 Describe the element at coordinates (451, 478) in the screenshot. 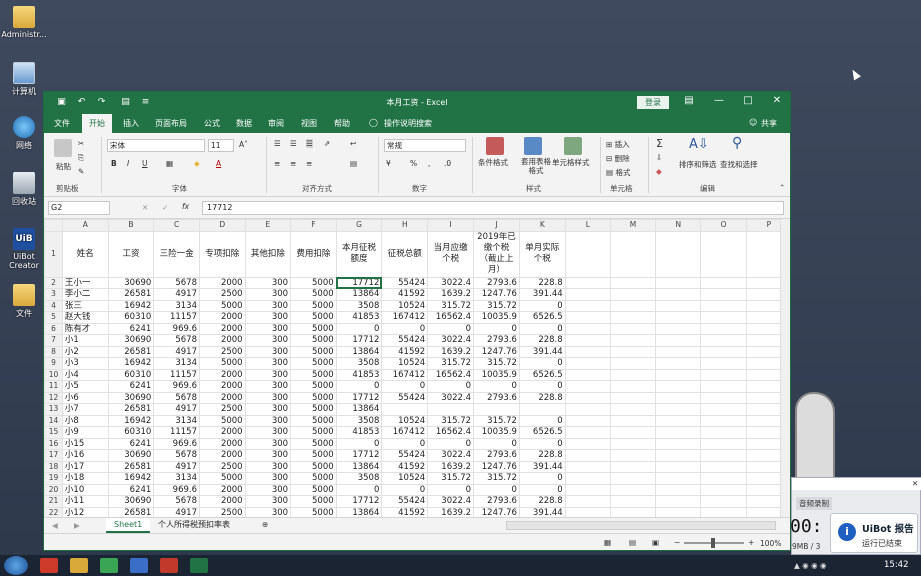

I see `cell: 315.72` at that location.